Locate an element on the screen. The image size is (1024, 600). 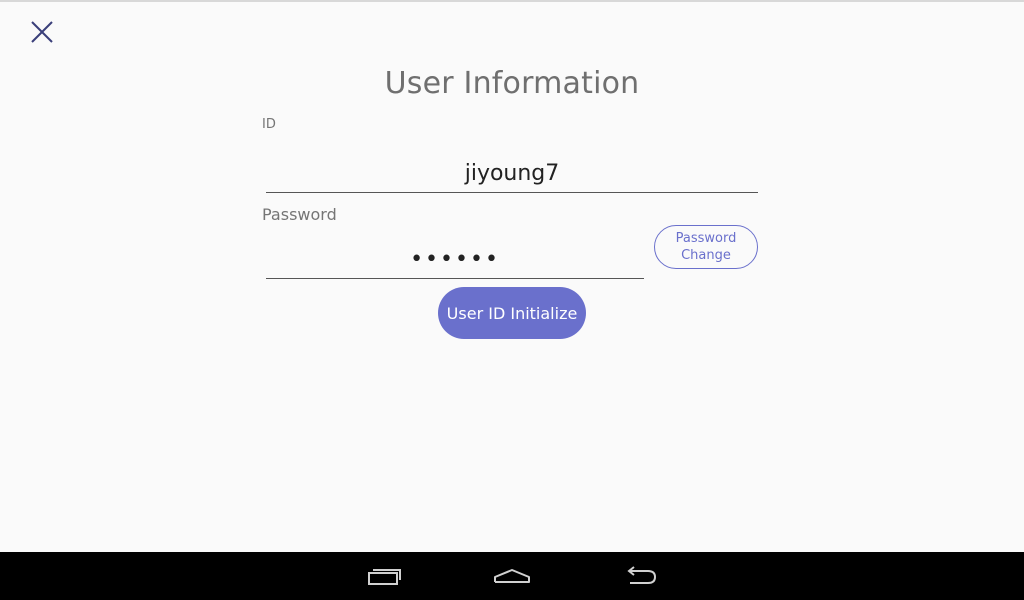
system-navigation-bar is located at coordinates (512, 576).